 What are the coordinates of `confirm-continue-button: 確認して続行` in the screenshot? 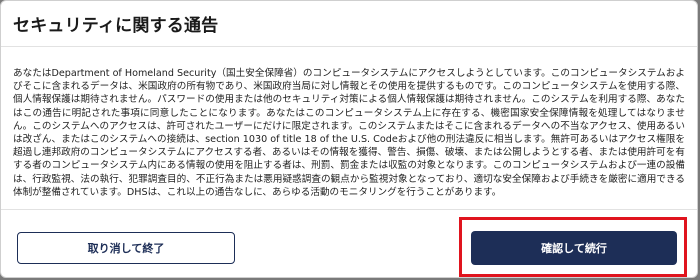 It's located at (574, 248).